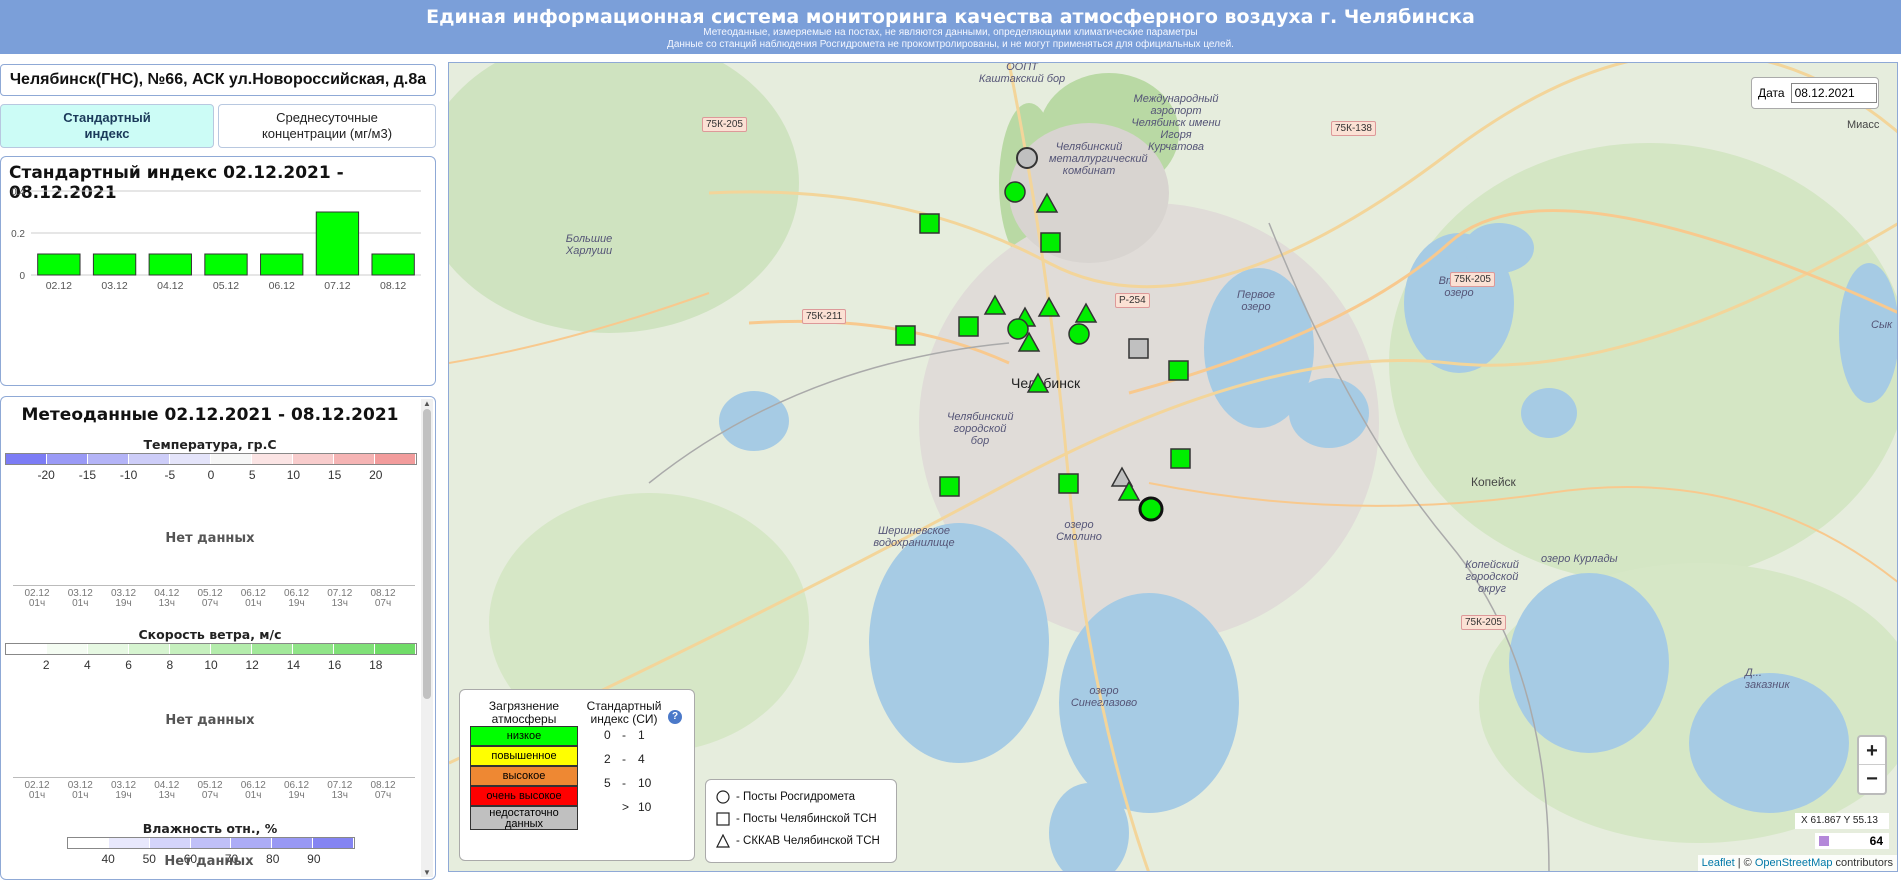  I want to click on leaflet-link: Leaflet, so click(1718, 863).